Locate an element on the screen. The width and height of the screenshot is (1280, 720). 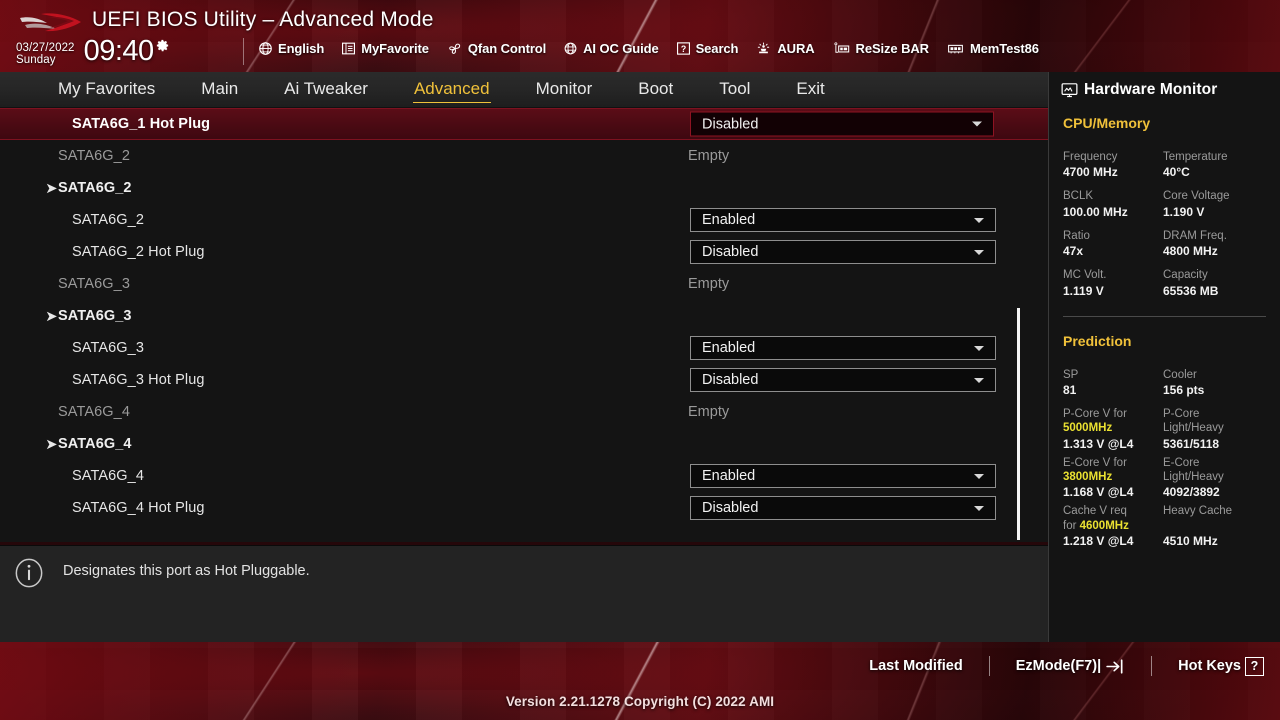
ezmode-button: EzMode(F7)| is located at coordinates (1070, 666).